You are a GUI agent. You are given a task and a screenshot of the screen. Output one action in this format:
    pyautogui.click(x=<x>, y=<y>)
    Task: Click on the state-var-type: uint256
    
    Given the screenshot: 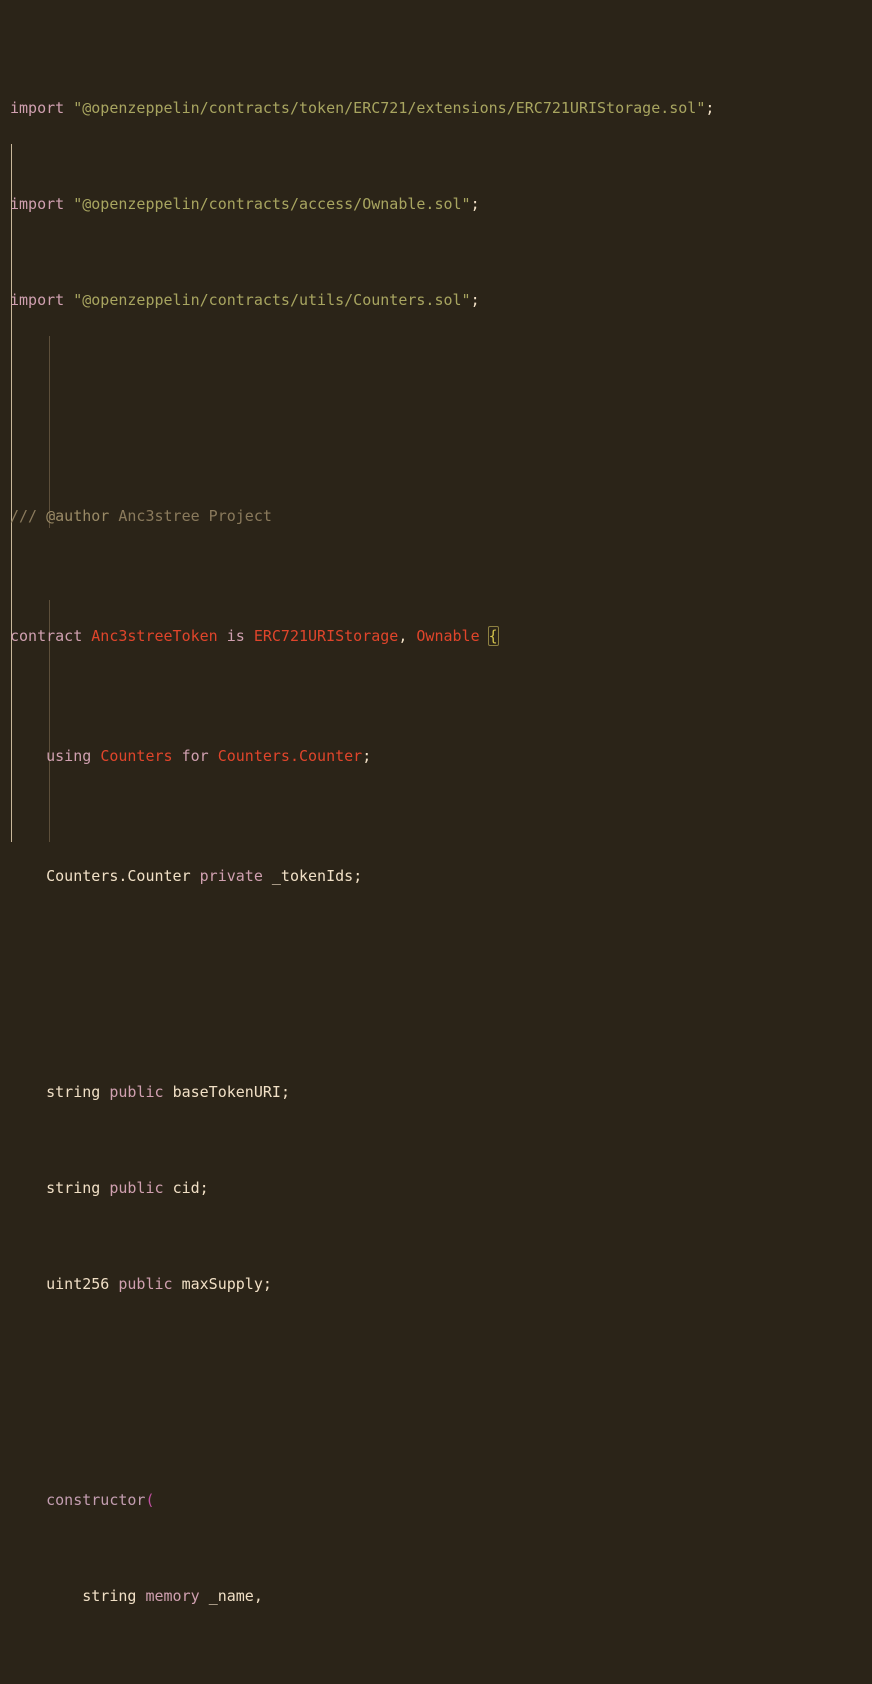 What is the action you would take?
    pyautogui.click(x=78, y=1284)
    